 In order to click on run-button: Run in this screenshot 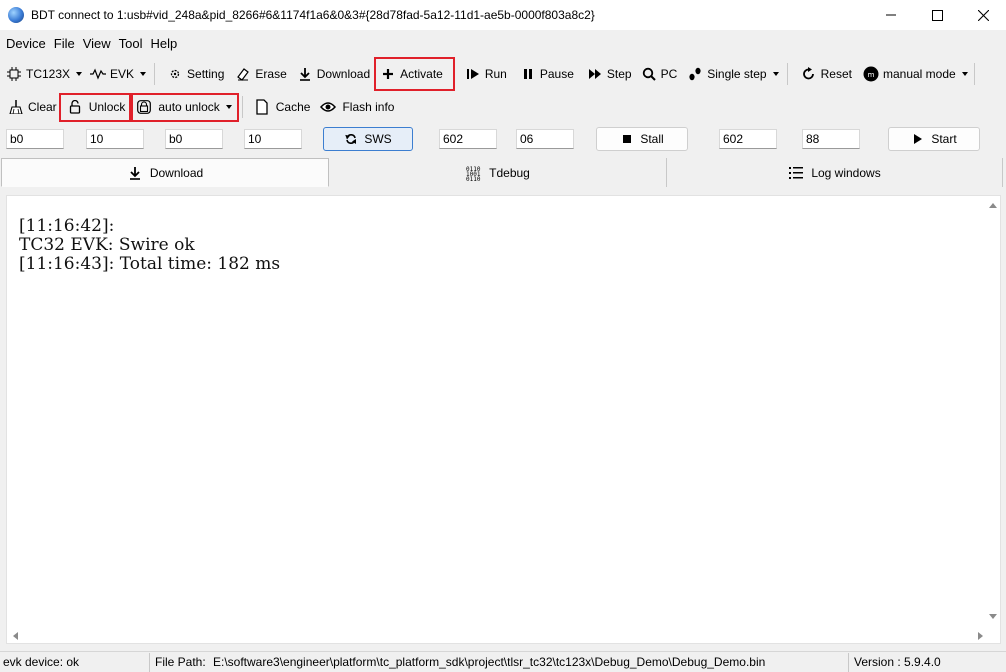, I will do `click(486, 74)`.